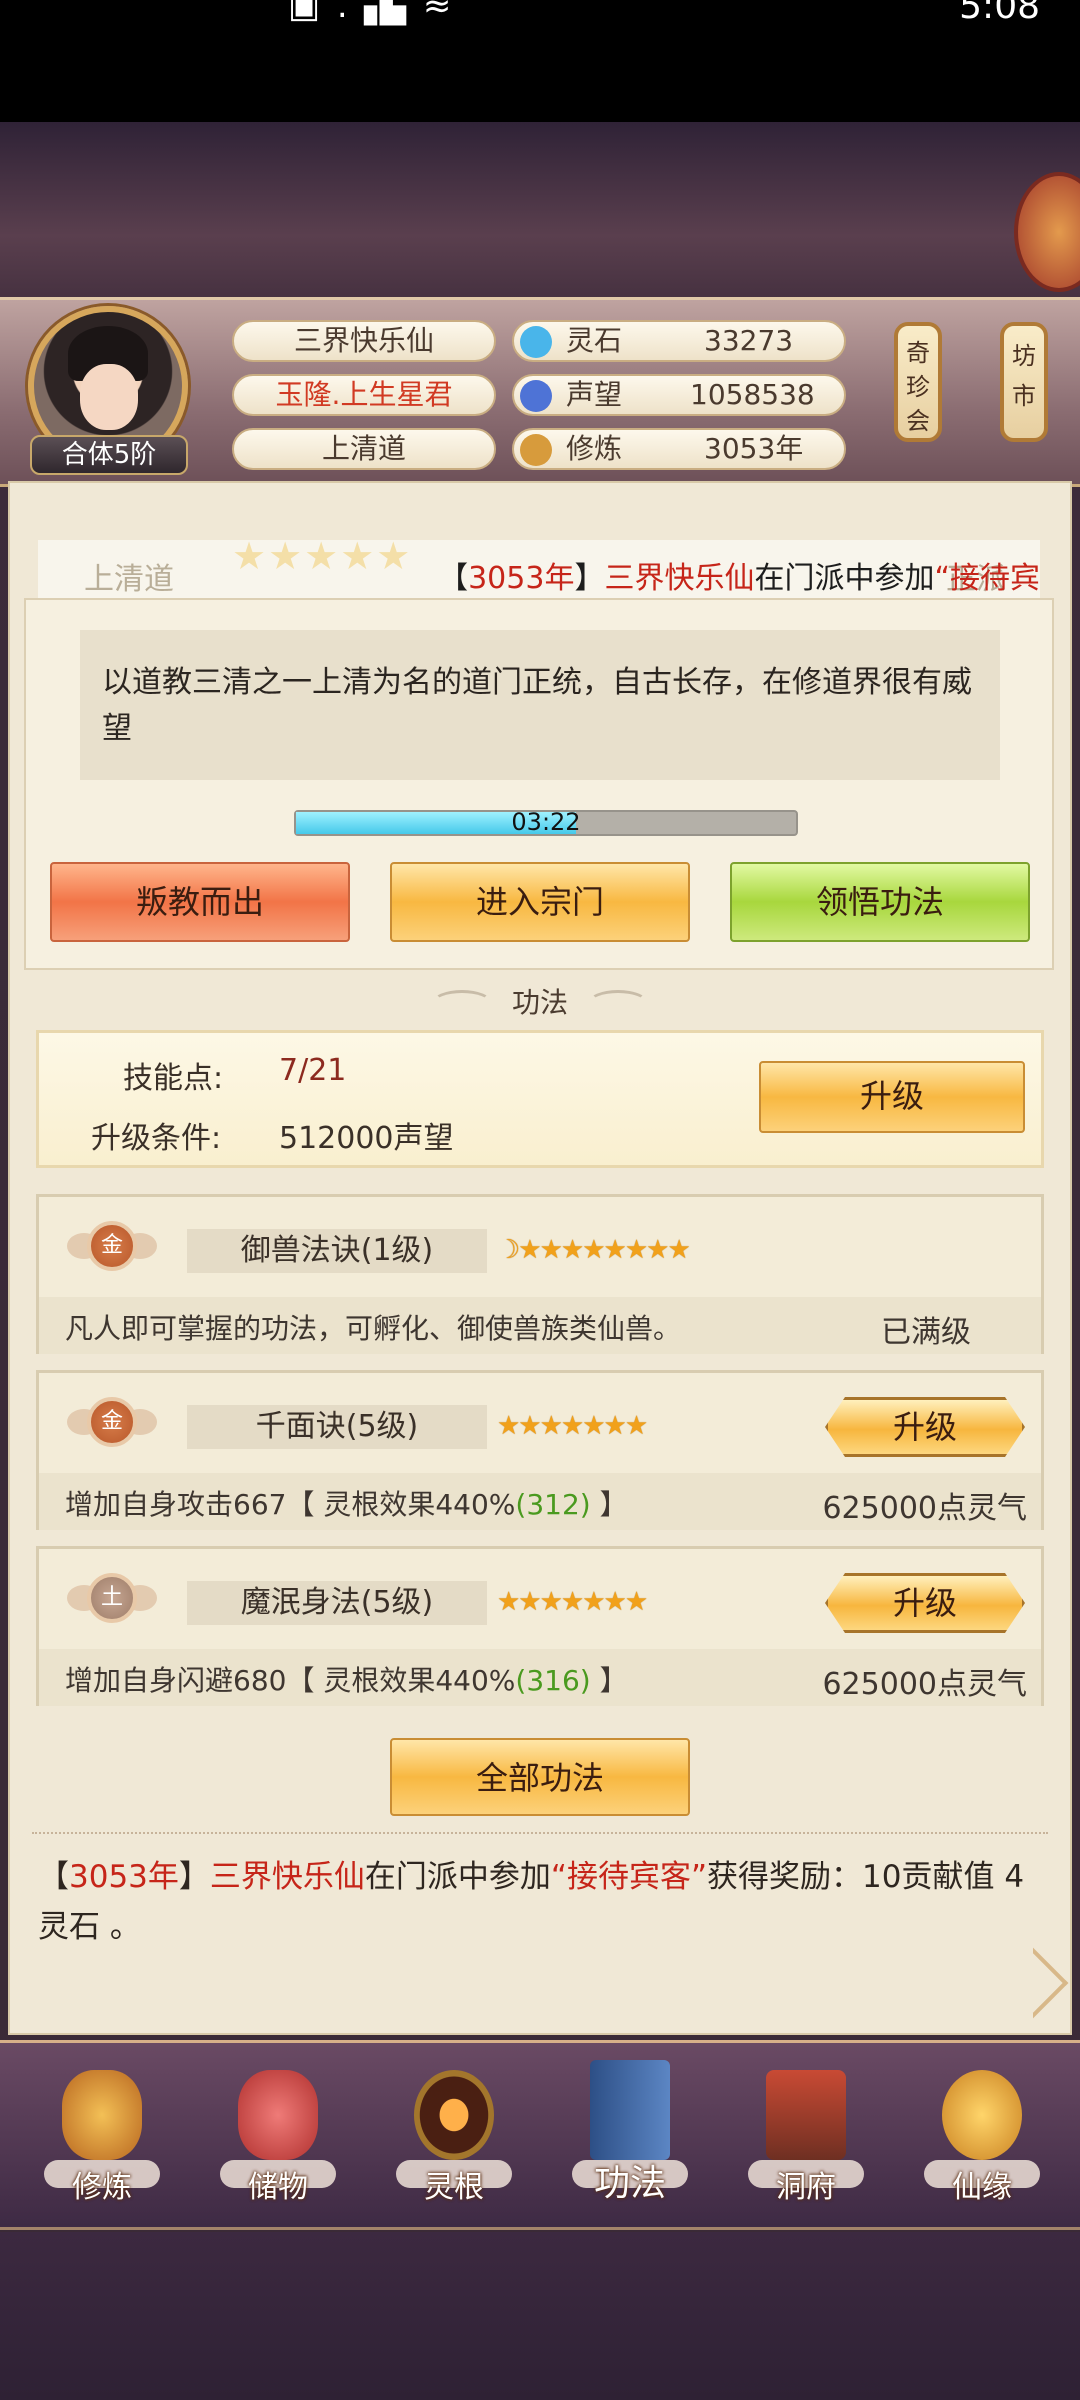 This screenshot has height=2400, width=1080. I want to click on enter-sect-button: 进入宗门, so click(540, 902).